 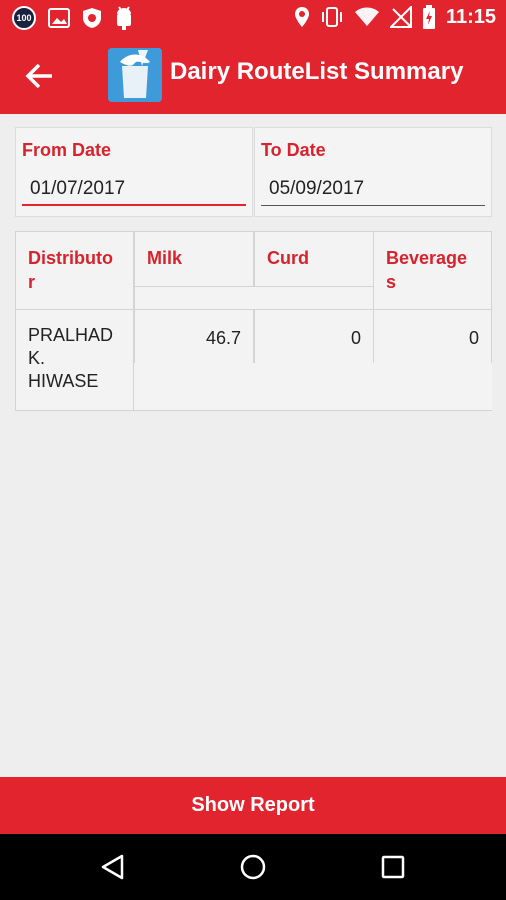 What do you see at coordinates (59, 18) in the screenshot?
I see `image-icon` at bounding box center [59, 18].